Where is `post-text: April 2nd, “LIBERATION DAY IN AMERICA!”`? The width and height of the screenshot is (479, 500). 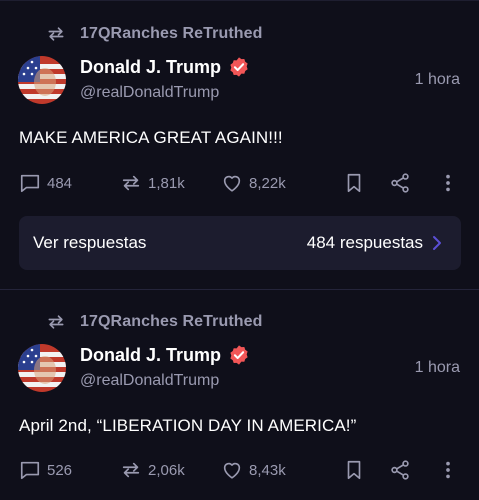
post-text: April 2nd, “LIBERATION DAY IN AMERICA!” is located at coordinates (188, 425).